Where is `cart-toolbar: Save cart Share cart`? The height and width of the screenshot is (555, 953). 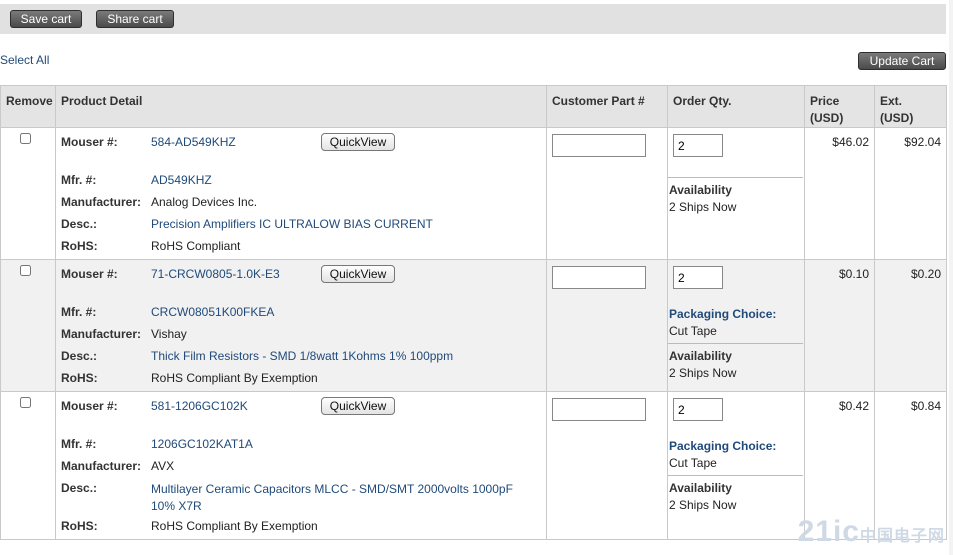
cart-toolbar: Save cart Share cart is located at coordinates (473, 19).